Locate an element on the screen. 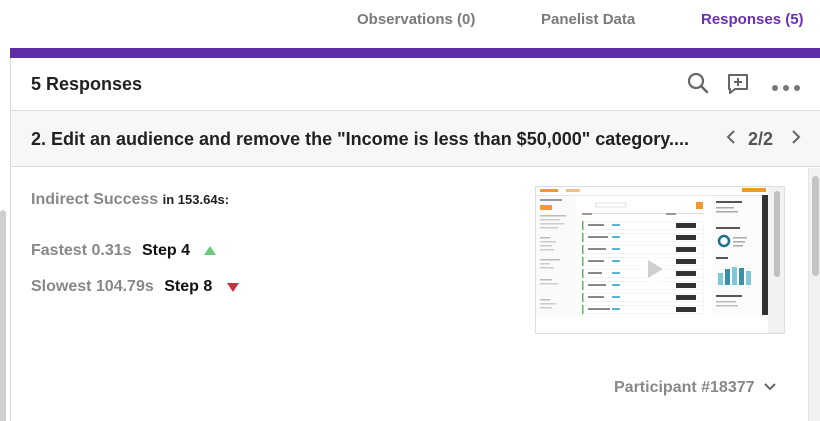 Image resolution: width=820 pixels, height=421 pixels. tab-observations: Observations (0) is located at coordinates (416, 19).